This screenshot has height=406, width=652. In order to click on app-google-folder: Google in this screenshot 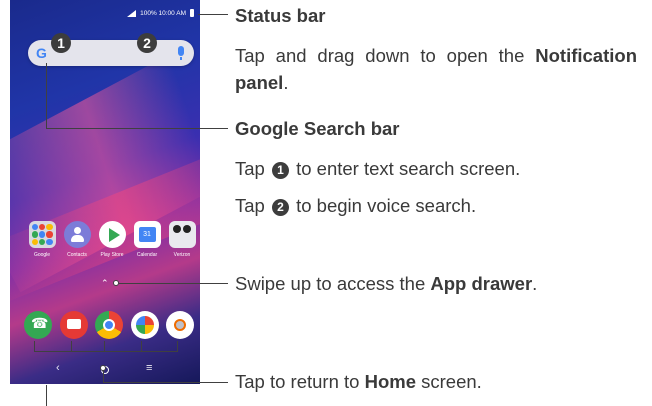, I will do `click(42, 239)`.